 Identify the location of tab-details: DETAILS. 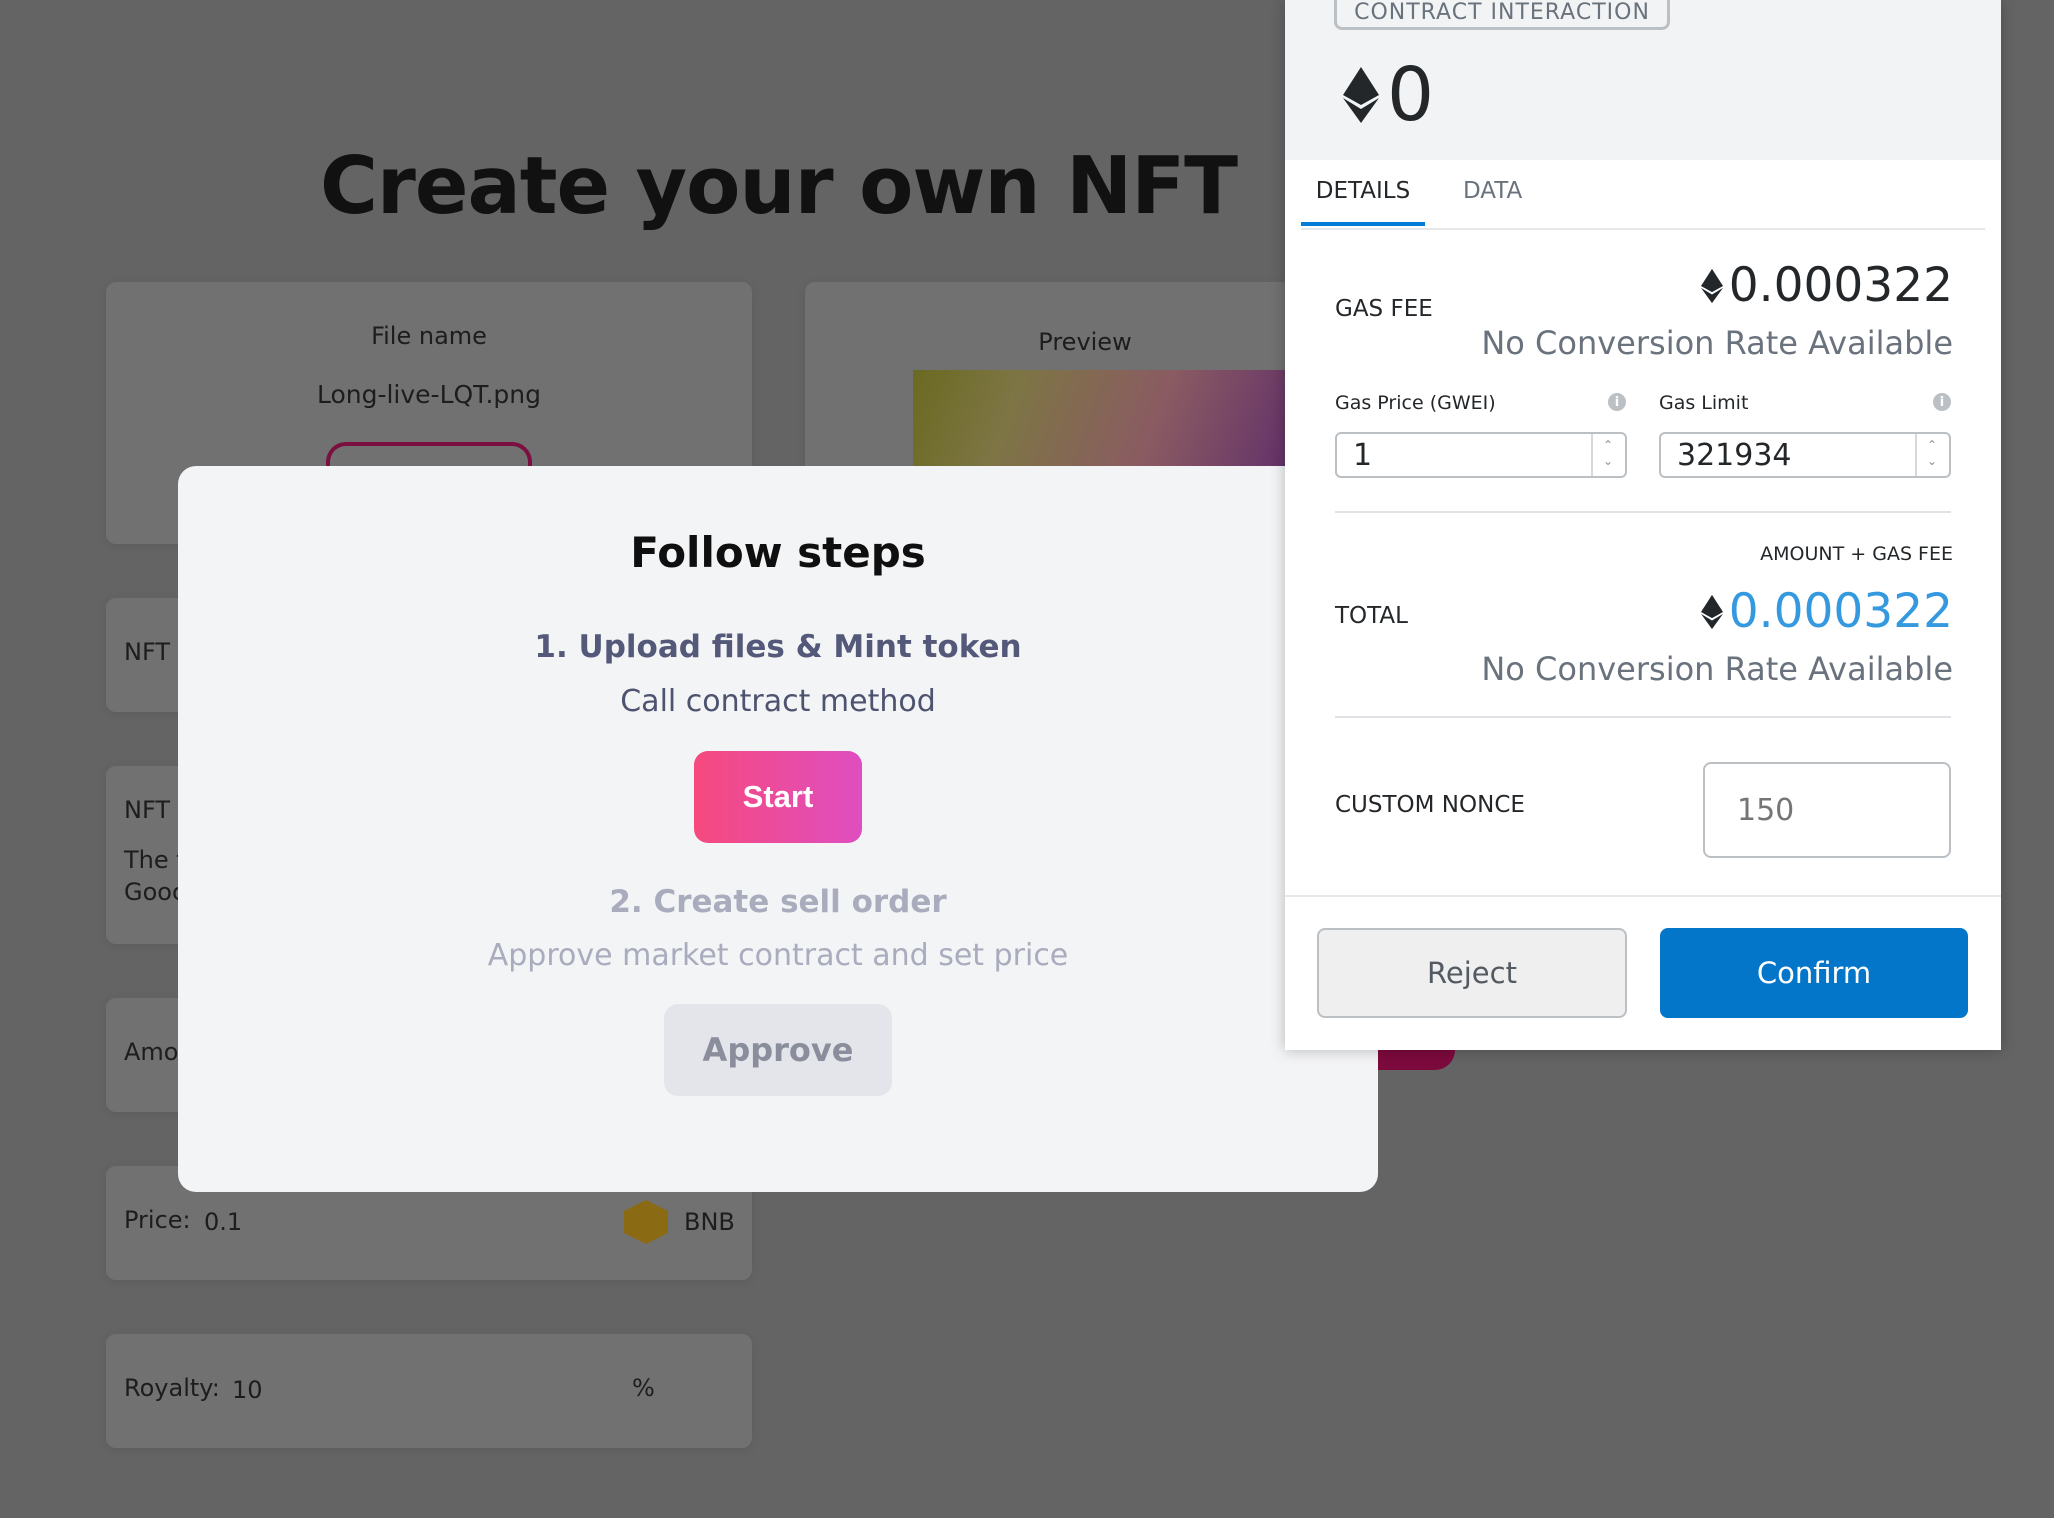
(1363, 191).